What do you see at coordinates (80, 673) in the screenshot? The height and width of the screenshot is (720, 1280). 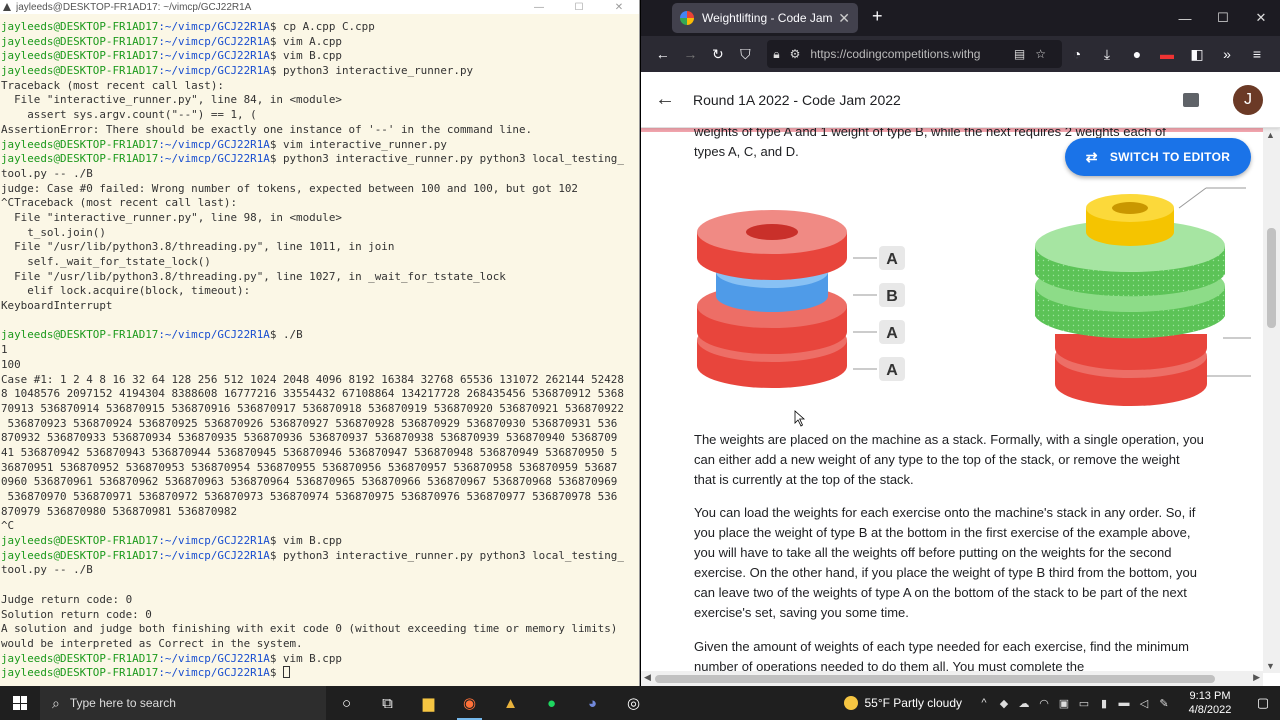 I see `prompt-user: jayleeds@DESKTOP-FR1AD17` at bounding box center [80, 673].